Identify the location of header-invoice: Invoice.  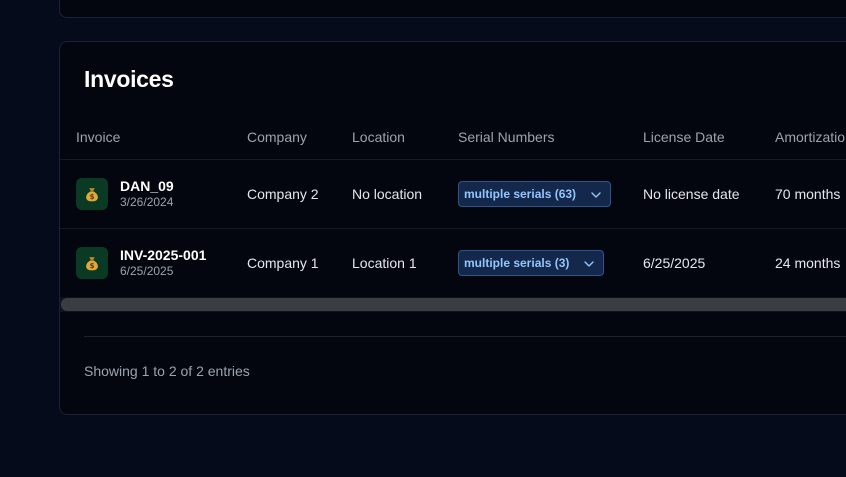
(98, 137).